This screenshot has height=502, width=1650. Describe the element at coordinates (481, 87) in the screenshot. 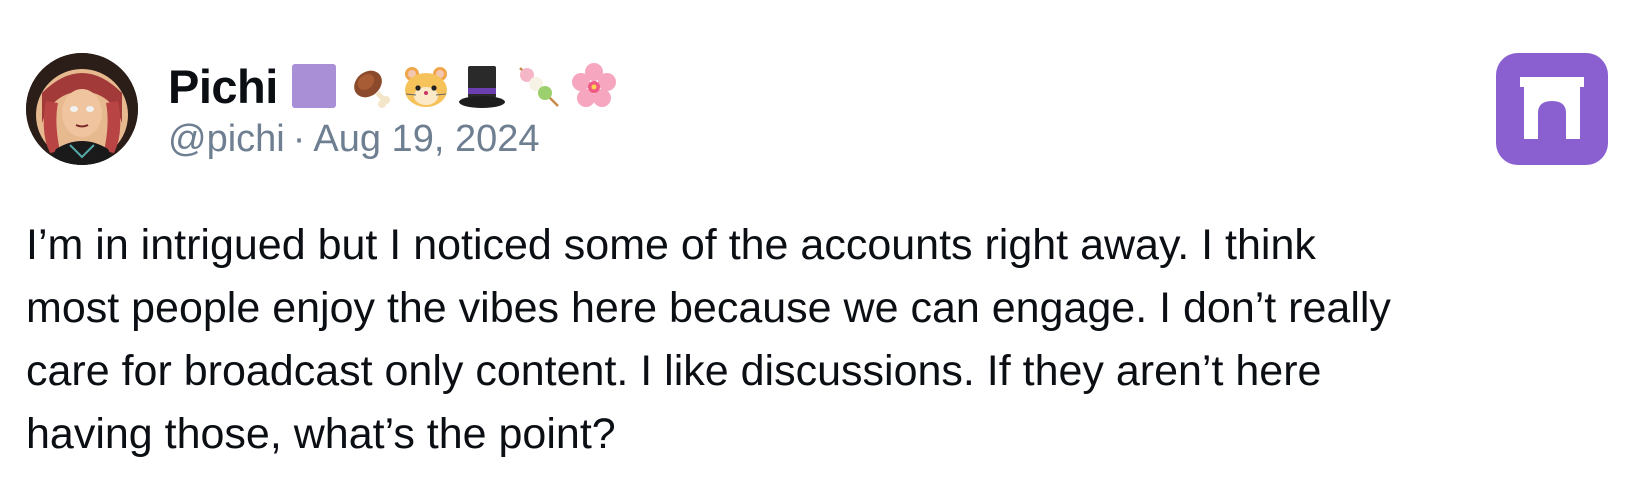

I see `top-hat-icon` at that location.